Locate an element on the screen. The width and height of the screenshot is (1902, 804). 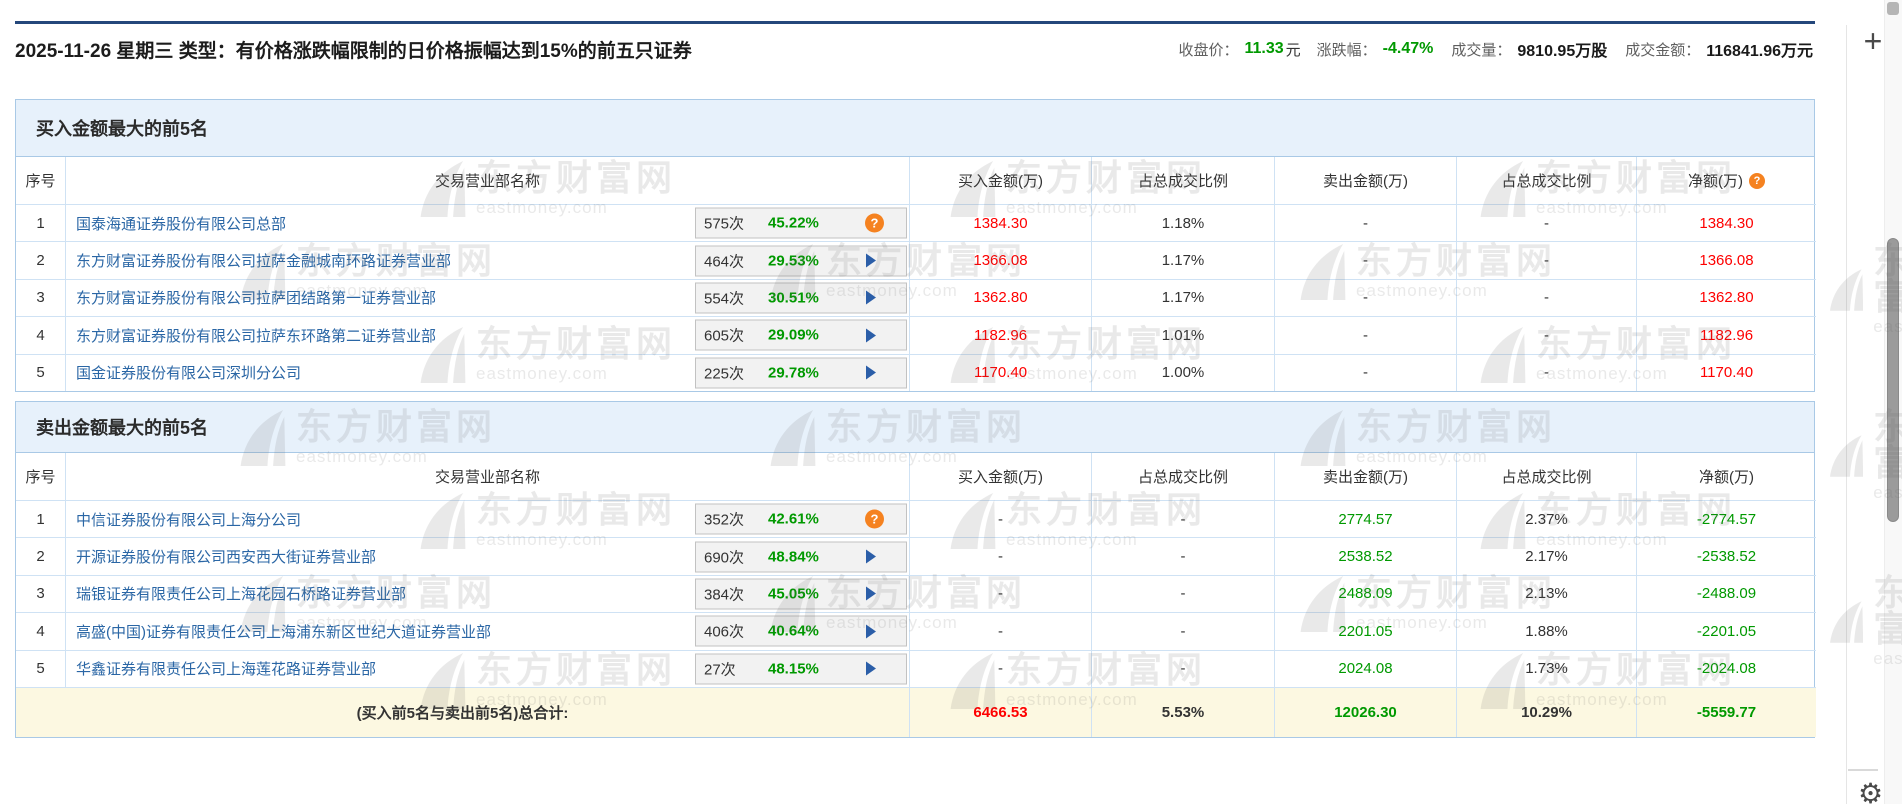
broker-name-link: 瑞银证券有限责任公司上海花园石桥路证券营业部 is located at coordinates (241, 593).